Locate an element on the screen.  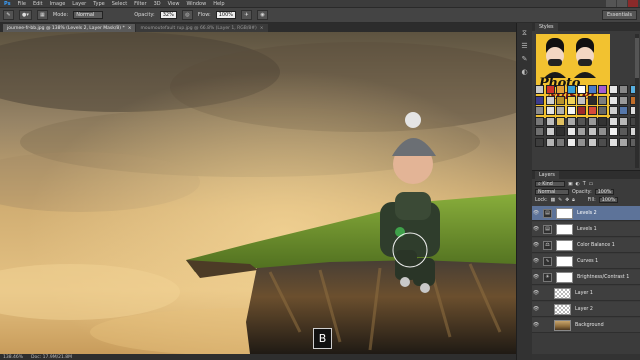
blend-mode-select: Normal is located at coordinates (552, 192).